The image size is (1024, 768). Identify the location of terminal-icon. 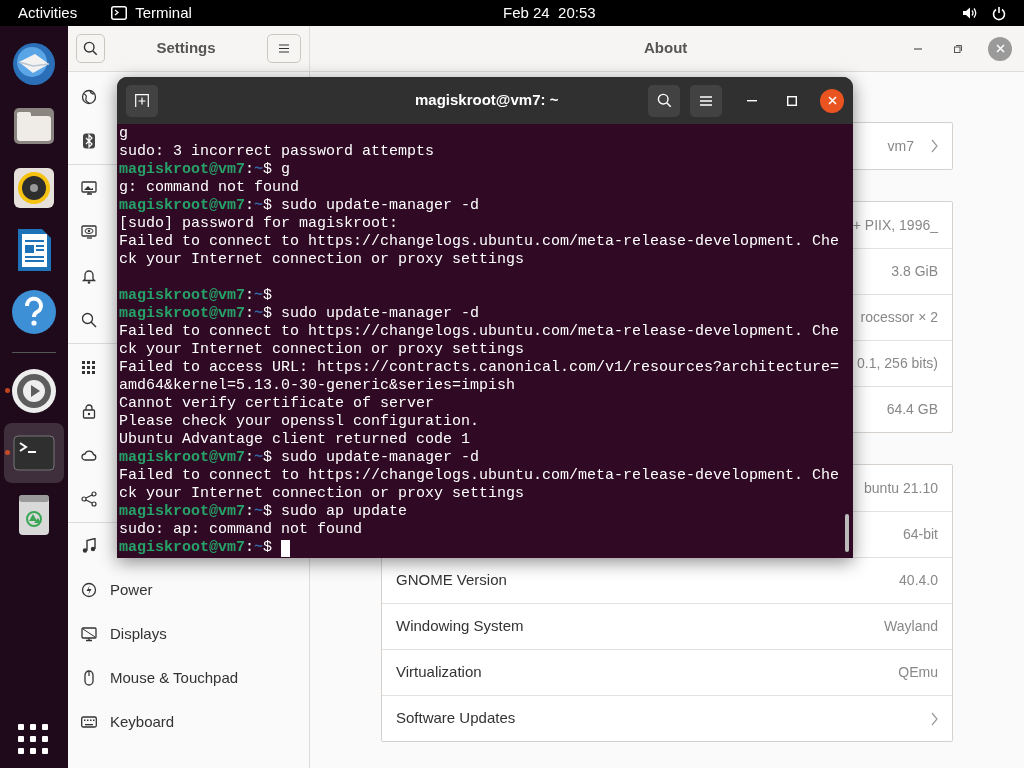
(119, 13).